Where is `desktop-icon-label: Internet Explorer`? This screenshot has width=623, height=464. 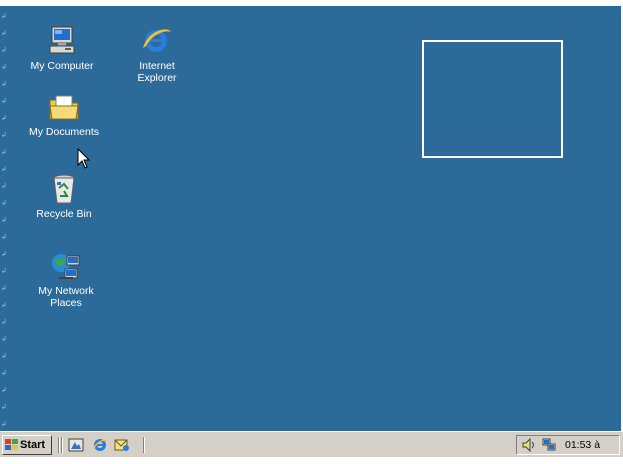
desktop-icon-label: Internet Explorer is located at coordinates (157, 72).